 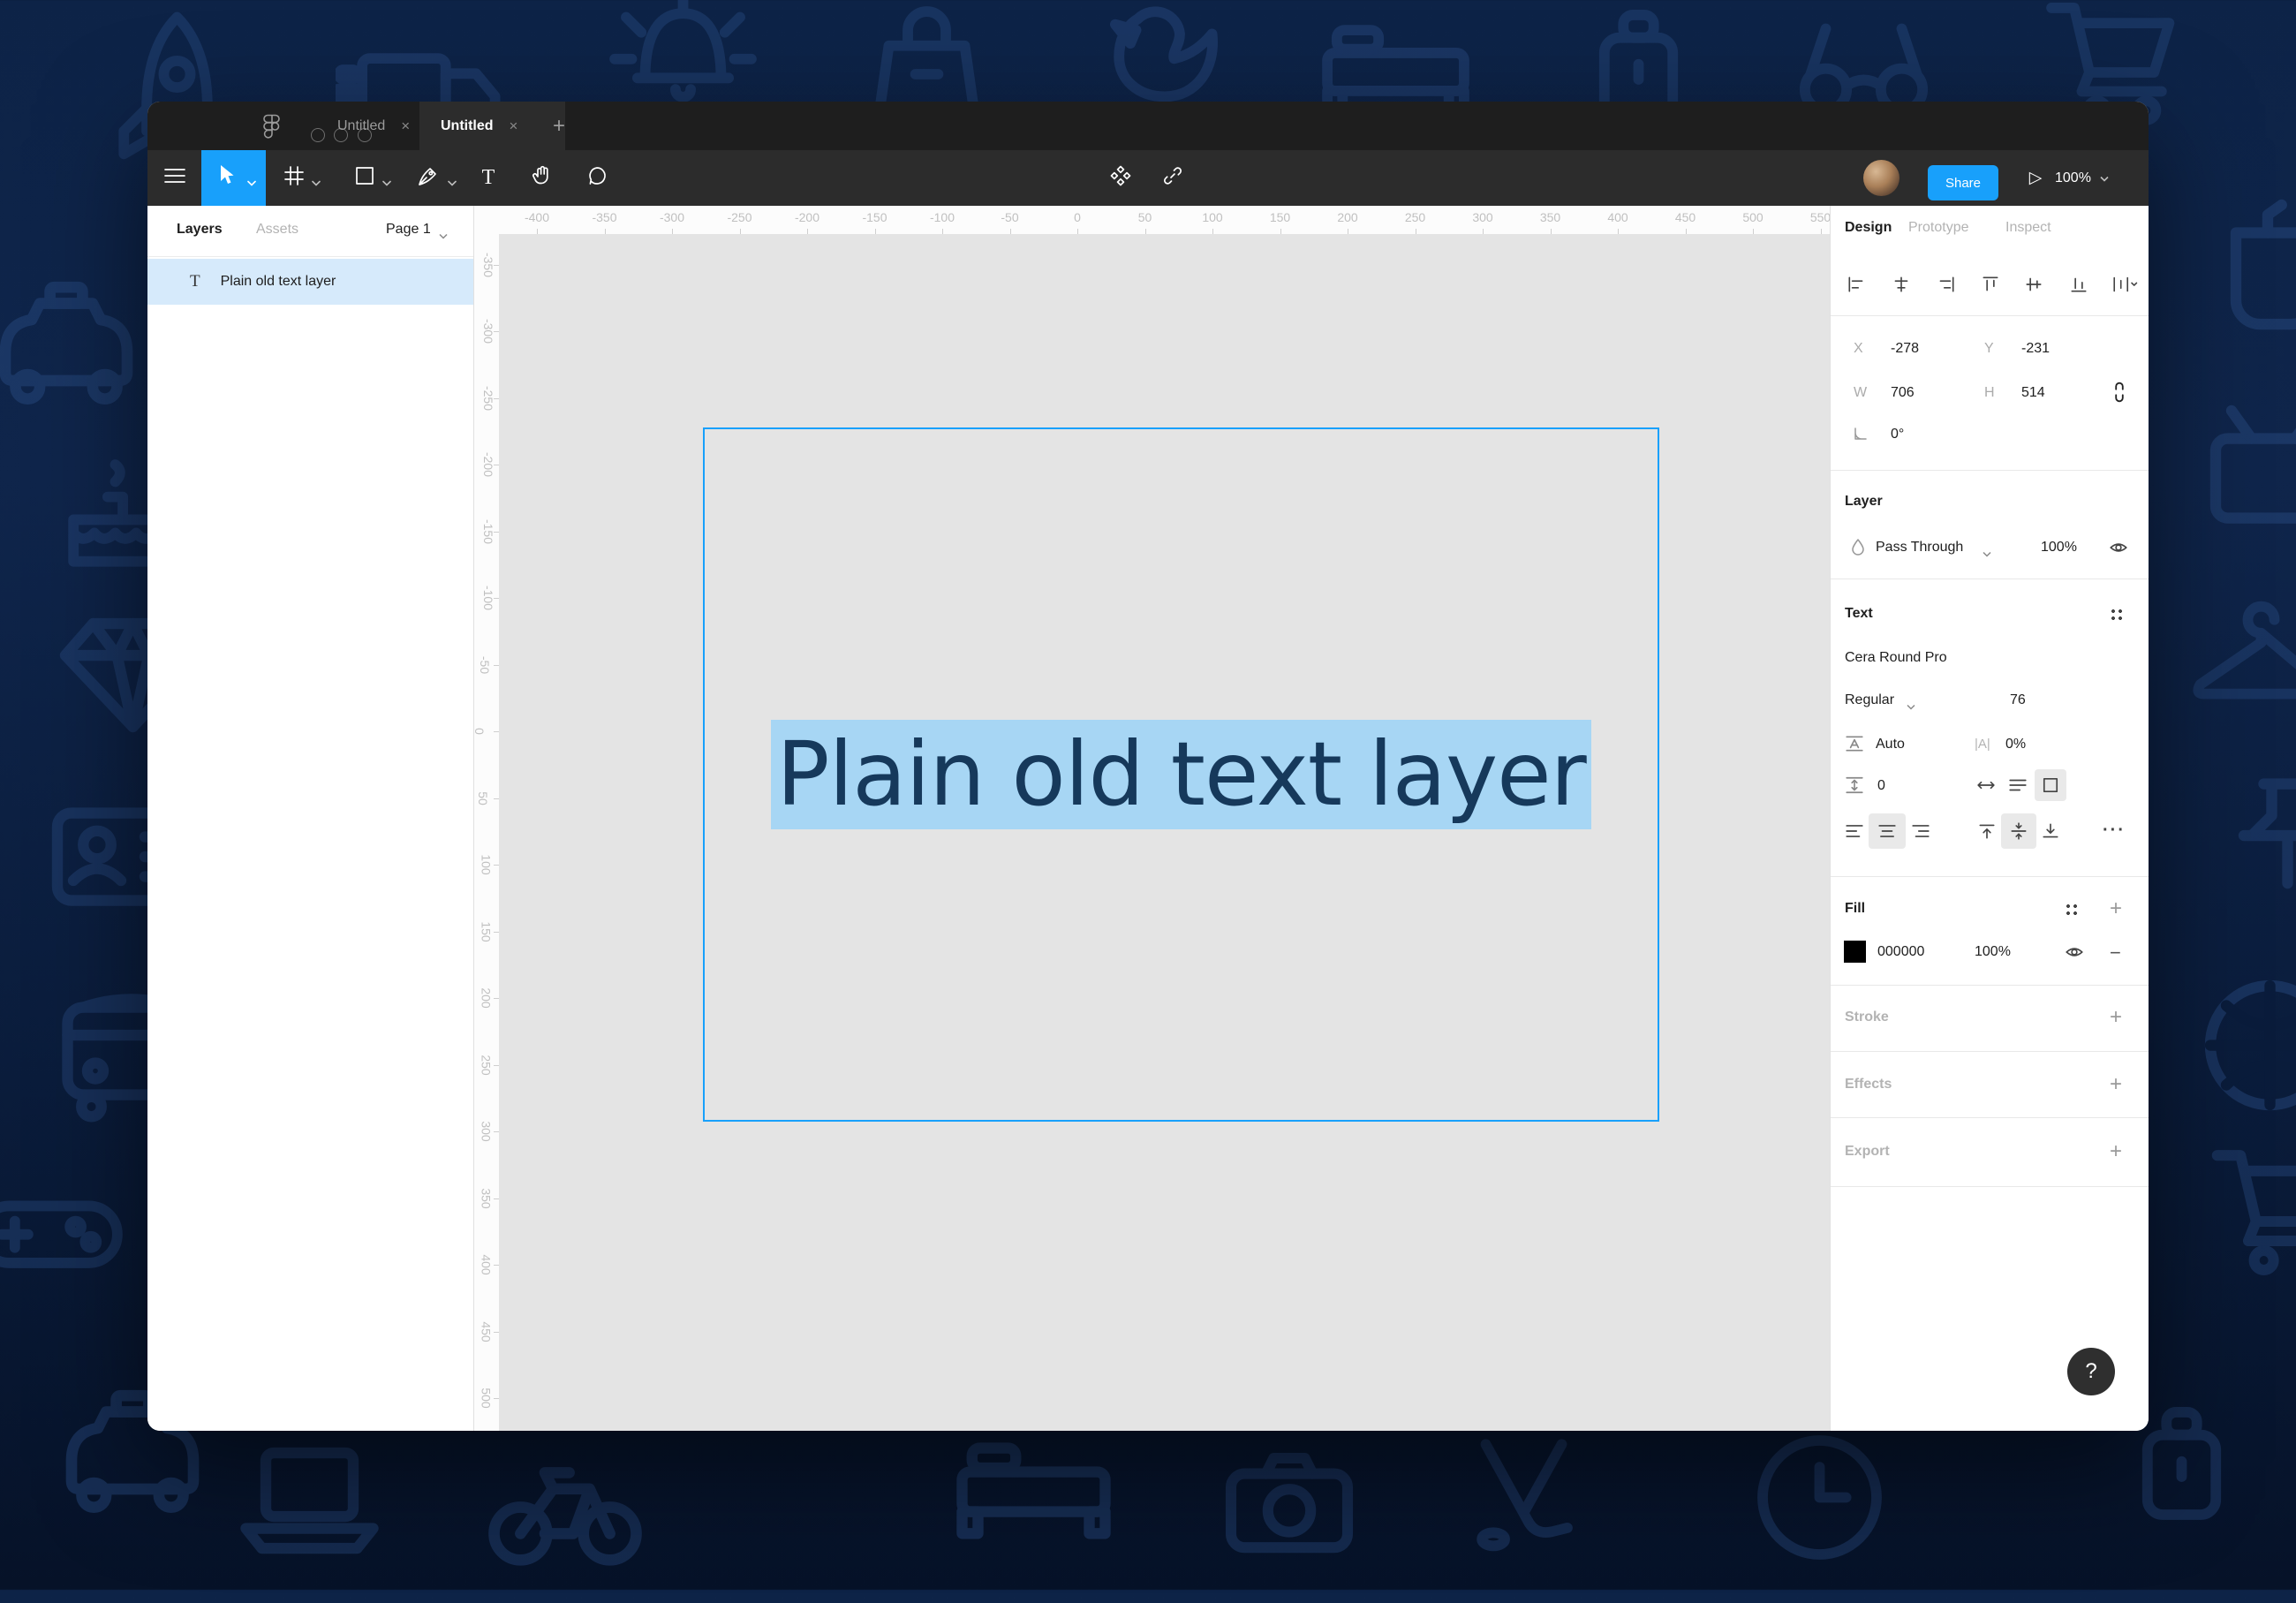 I want to click on component-tool-button, so click(x=1120, y=178).